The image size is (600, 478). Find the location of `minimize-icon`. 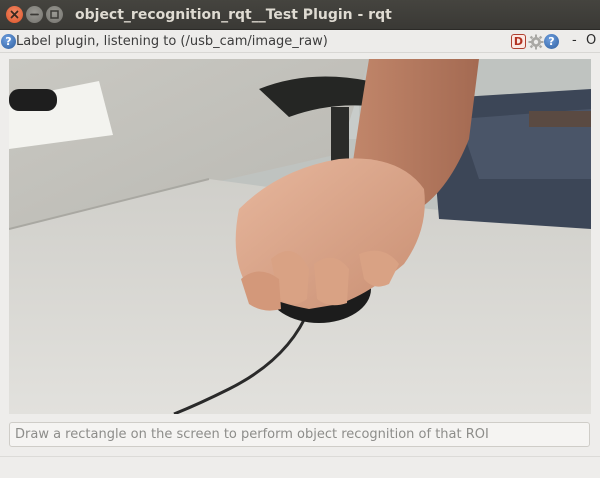

minimize-icon is located at coordinates (34, 14).